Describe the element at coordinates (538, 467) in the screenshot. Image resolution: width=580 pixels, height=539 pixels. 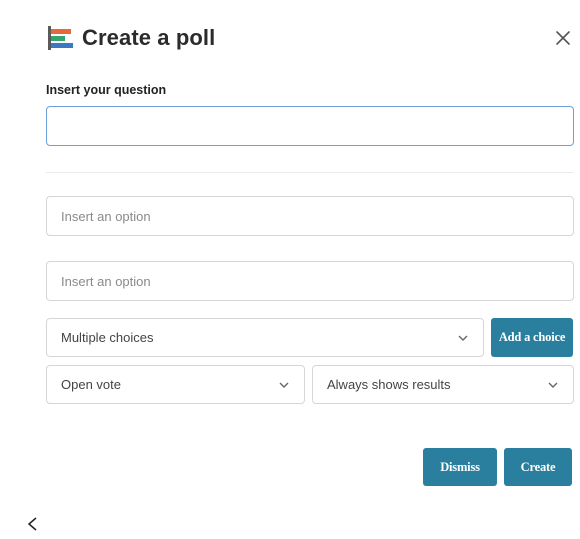
I see `create-button: Create` at that location.